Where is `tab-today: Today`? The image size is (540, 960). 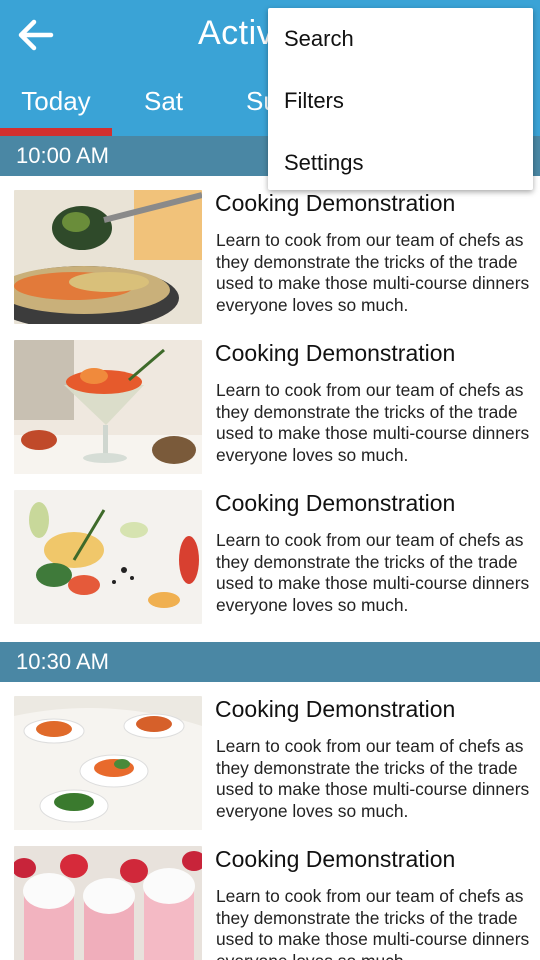
tab-today: Today is located at coordinates (56, 107).